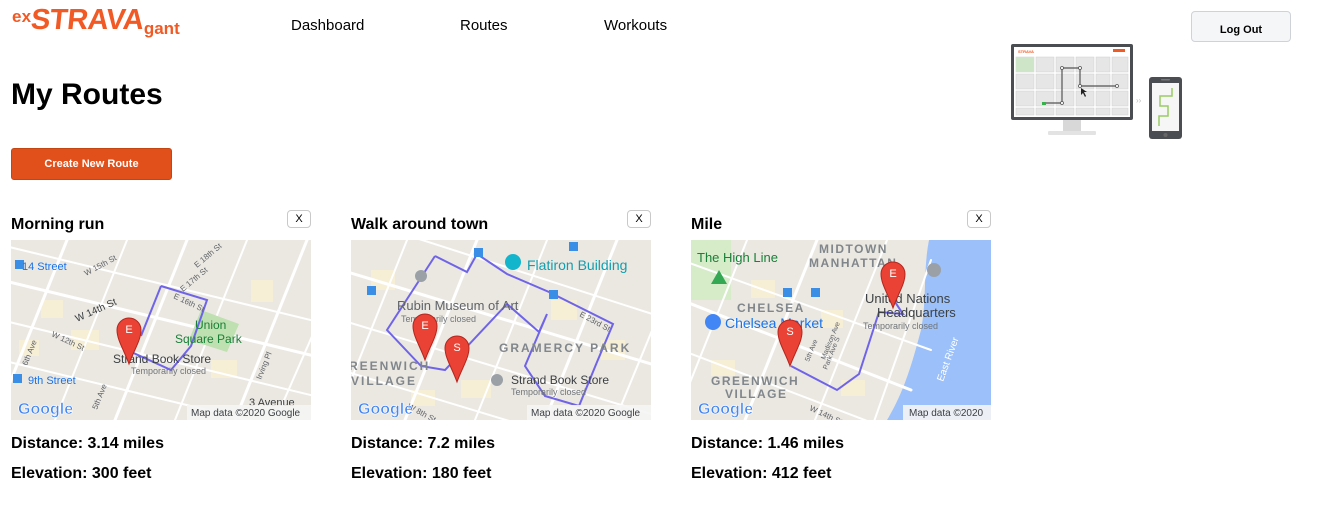  What do you see at coordinates (87, 20) in the screenshot?
I see `brand-strava: STRAVA` at bounding box center [87, 20].